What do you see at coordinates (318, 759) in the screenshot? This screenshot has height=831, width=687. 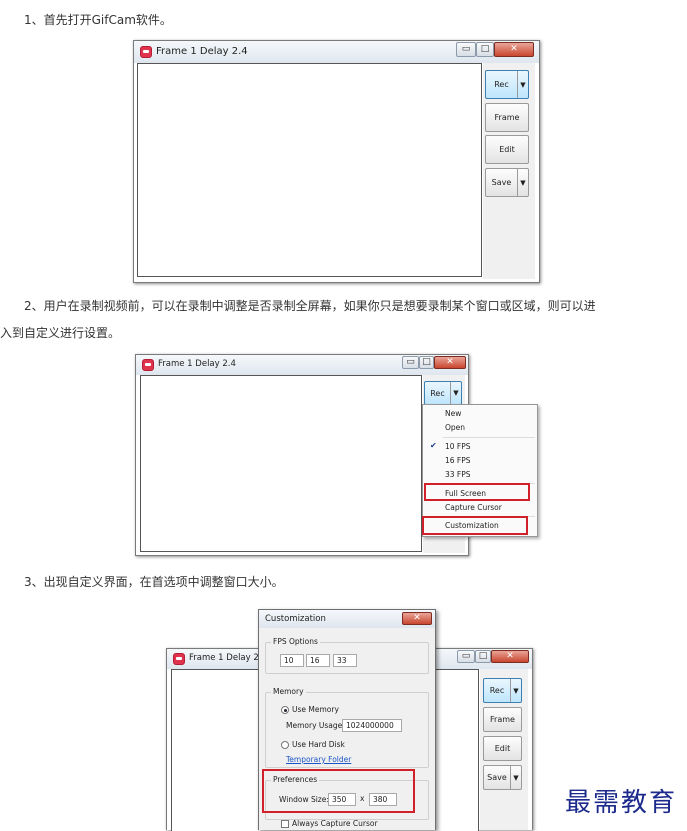 I see `temporary-folder-link: Temporary Folder` at bounding box center [318, 759].